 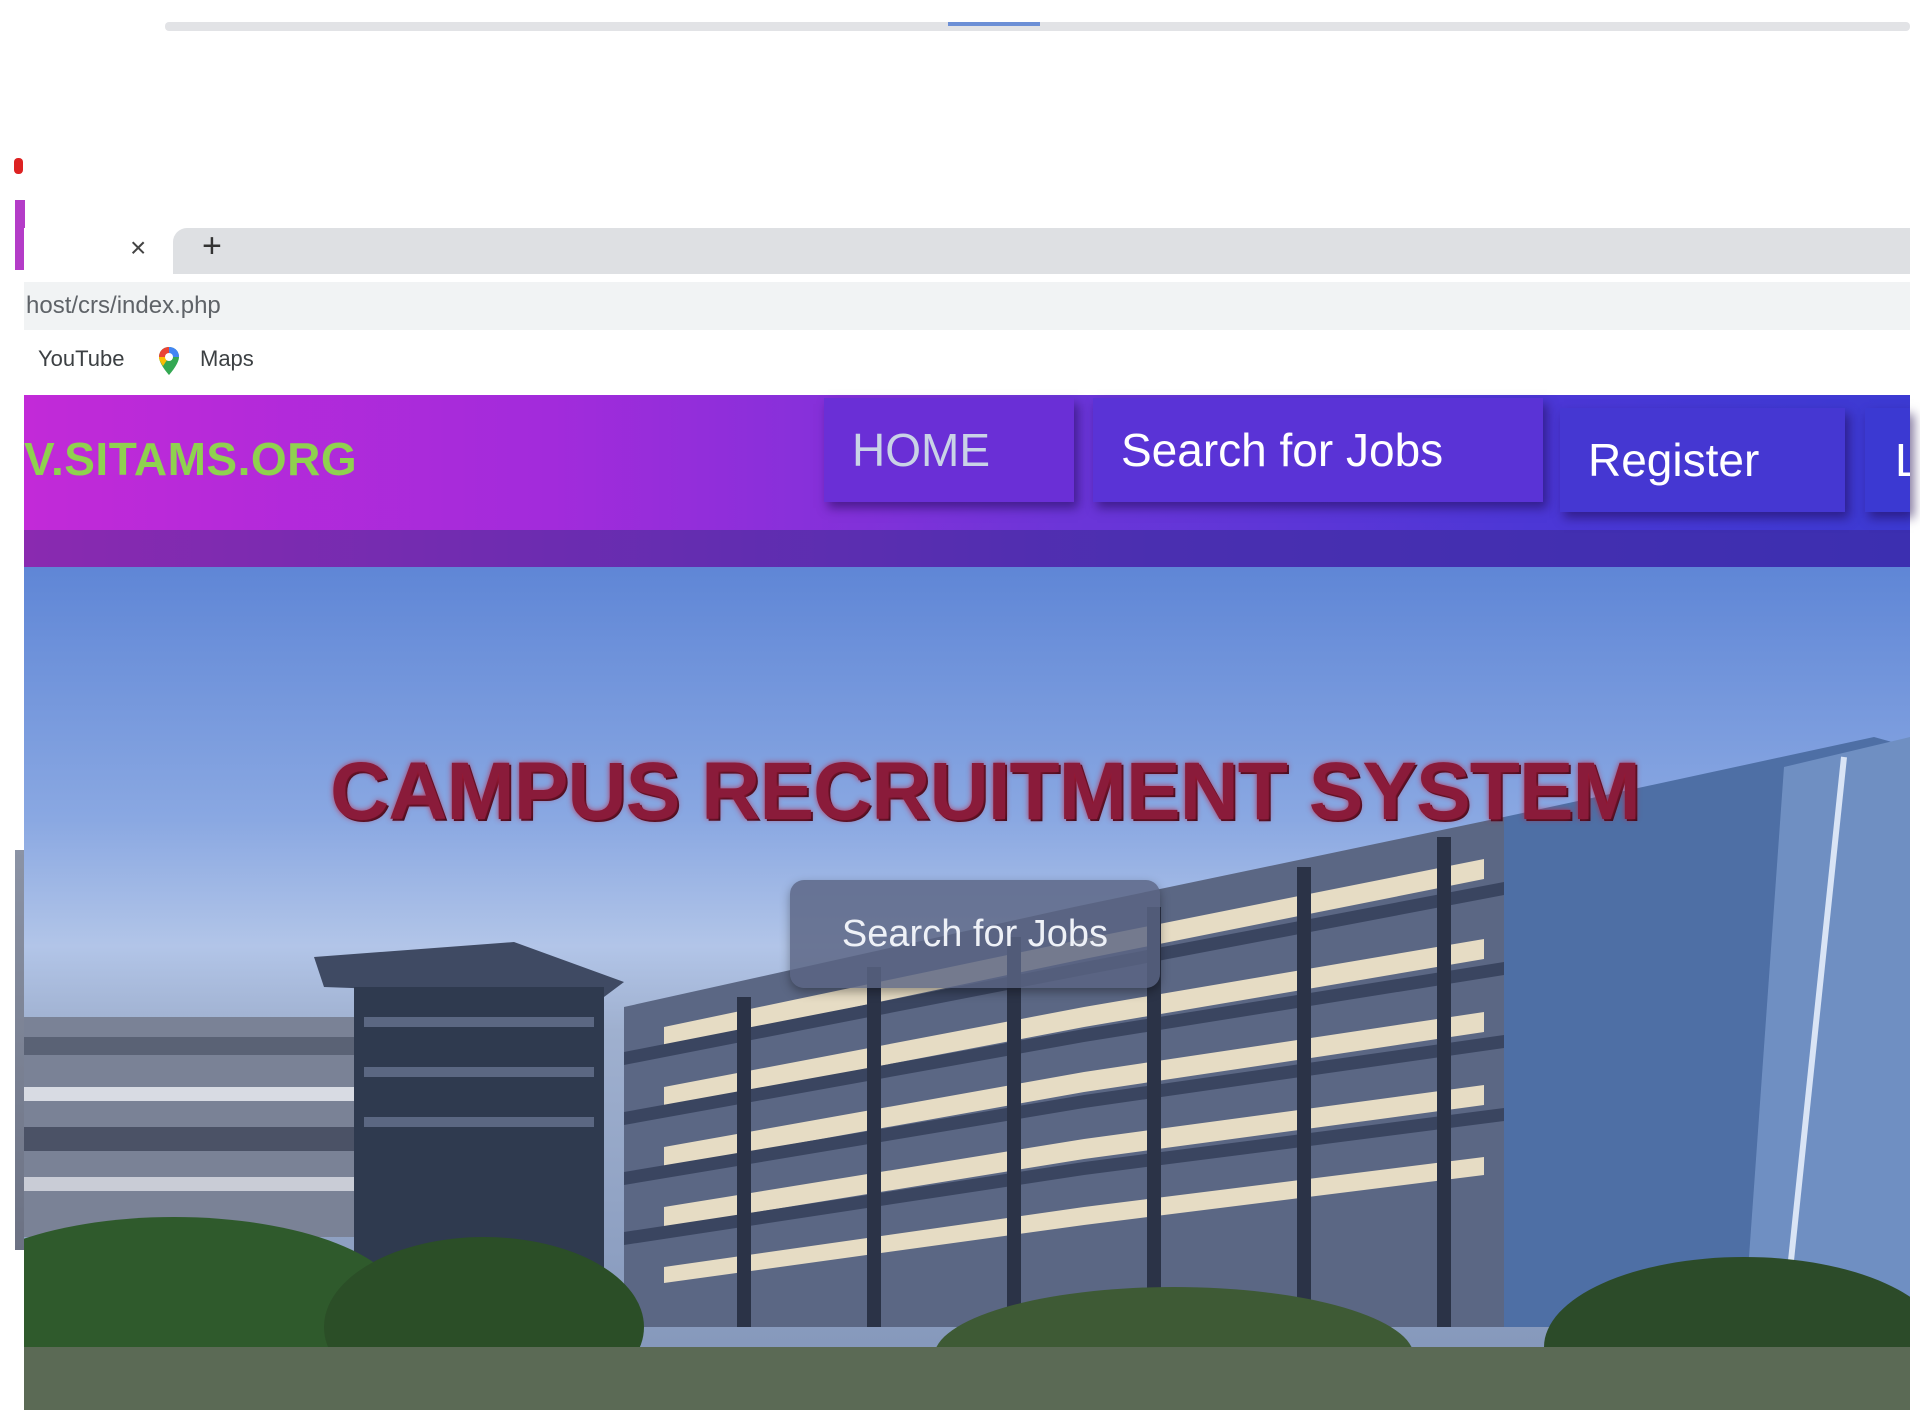 What do you see at coordinates (994, 24) in the screenshot?
I see `page-load-progress` at bounding box center [994, 24].